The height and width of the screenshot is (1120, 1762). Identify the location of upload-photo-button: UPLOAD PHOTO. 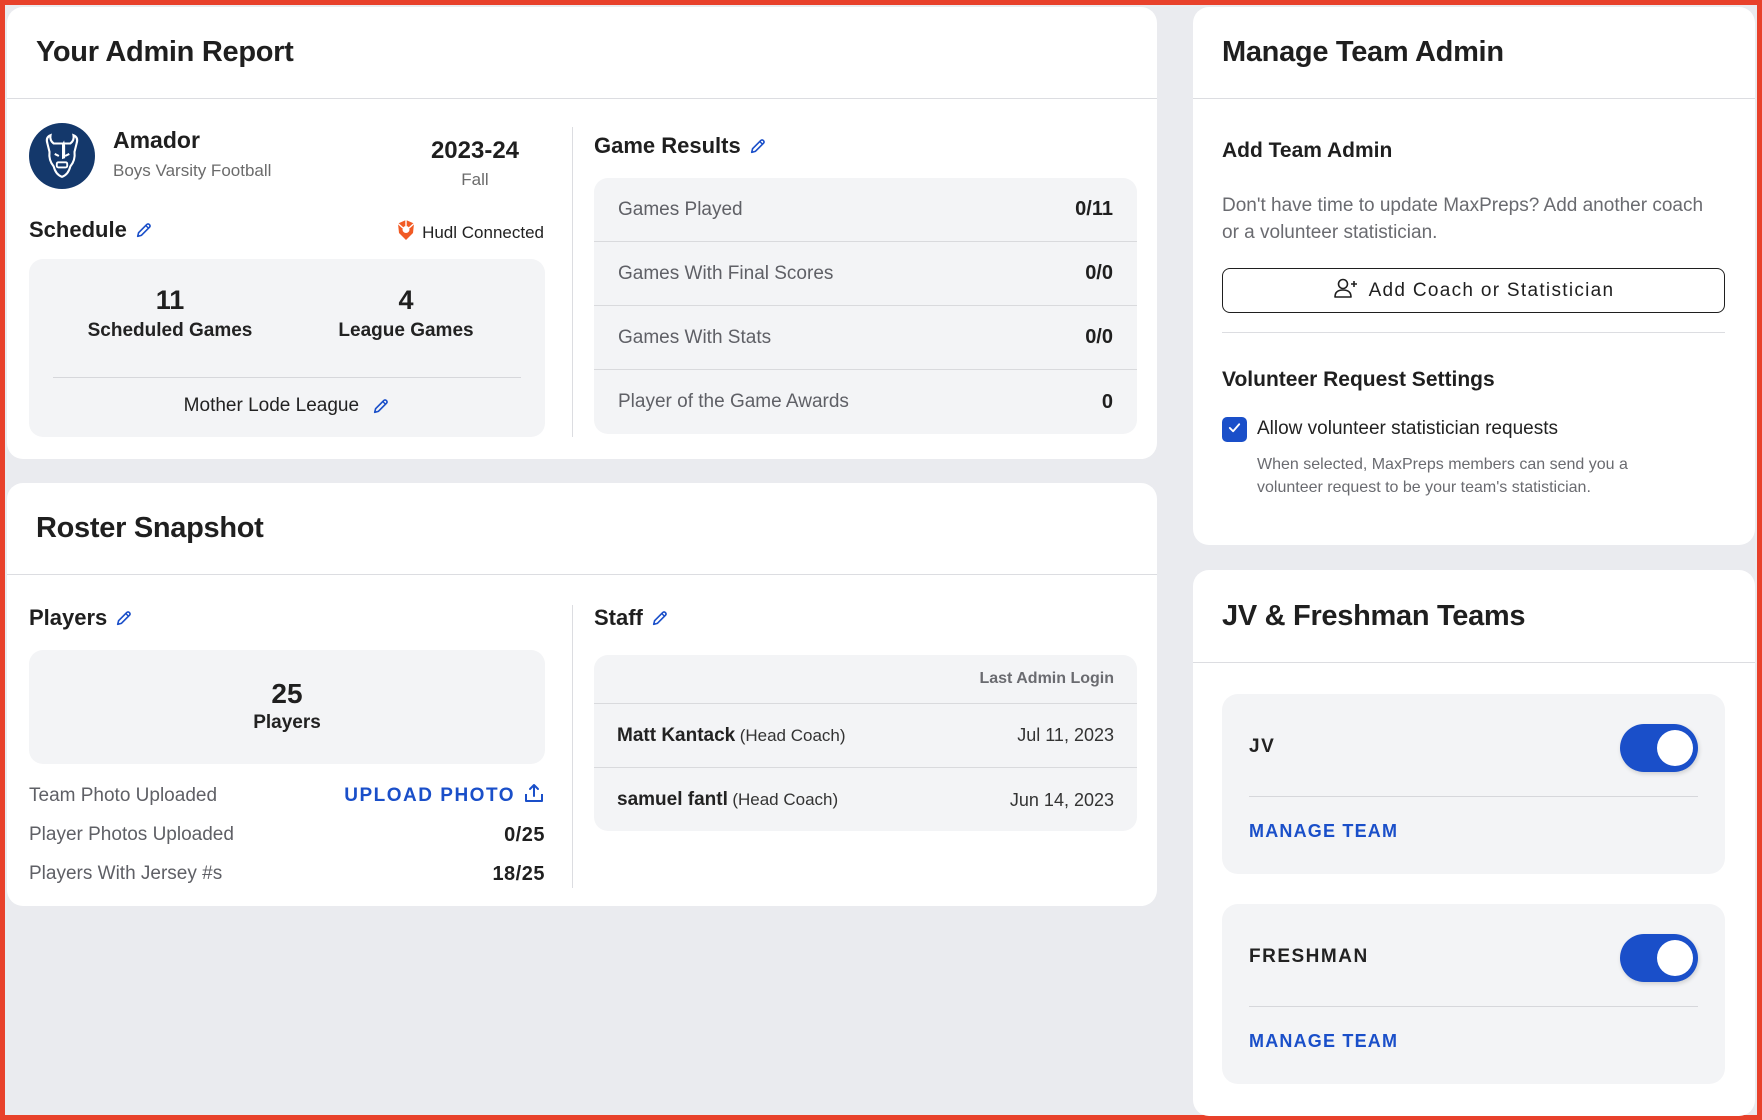
(444, 796).